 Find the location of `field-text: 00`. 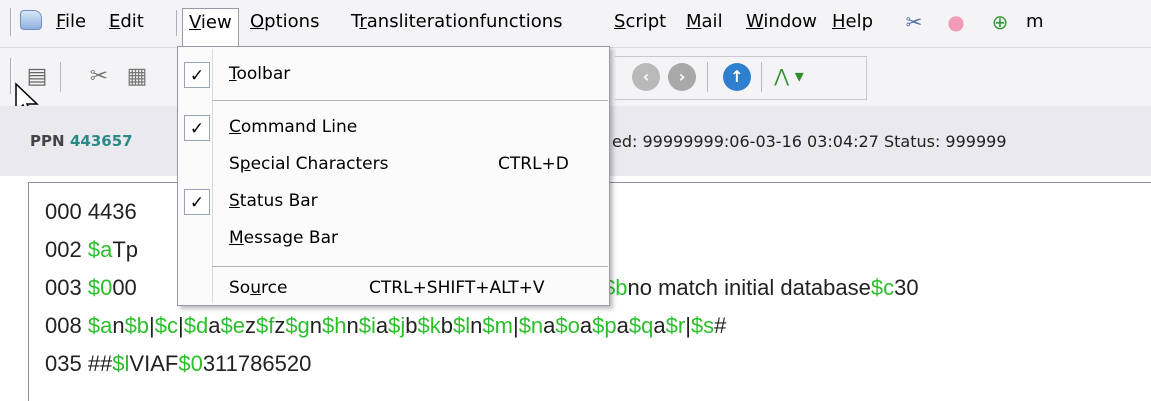

field-text: 00 is located at coordinates (124, 287).